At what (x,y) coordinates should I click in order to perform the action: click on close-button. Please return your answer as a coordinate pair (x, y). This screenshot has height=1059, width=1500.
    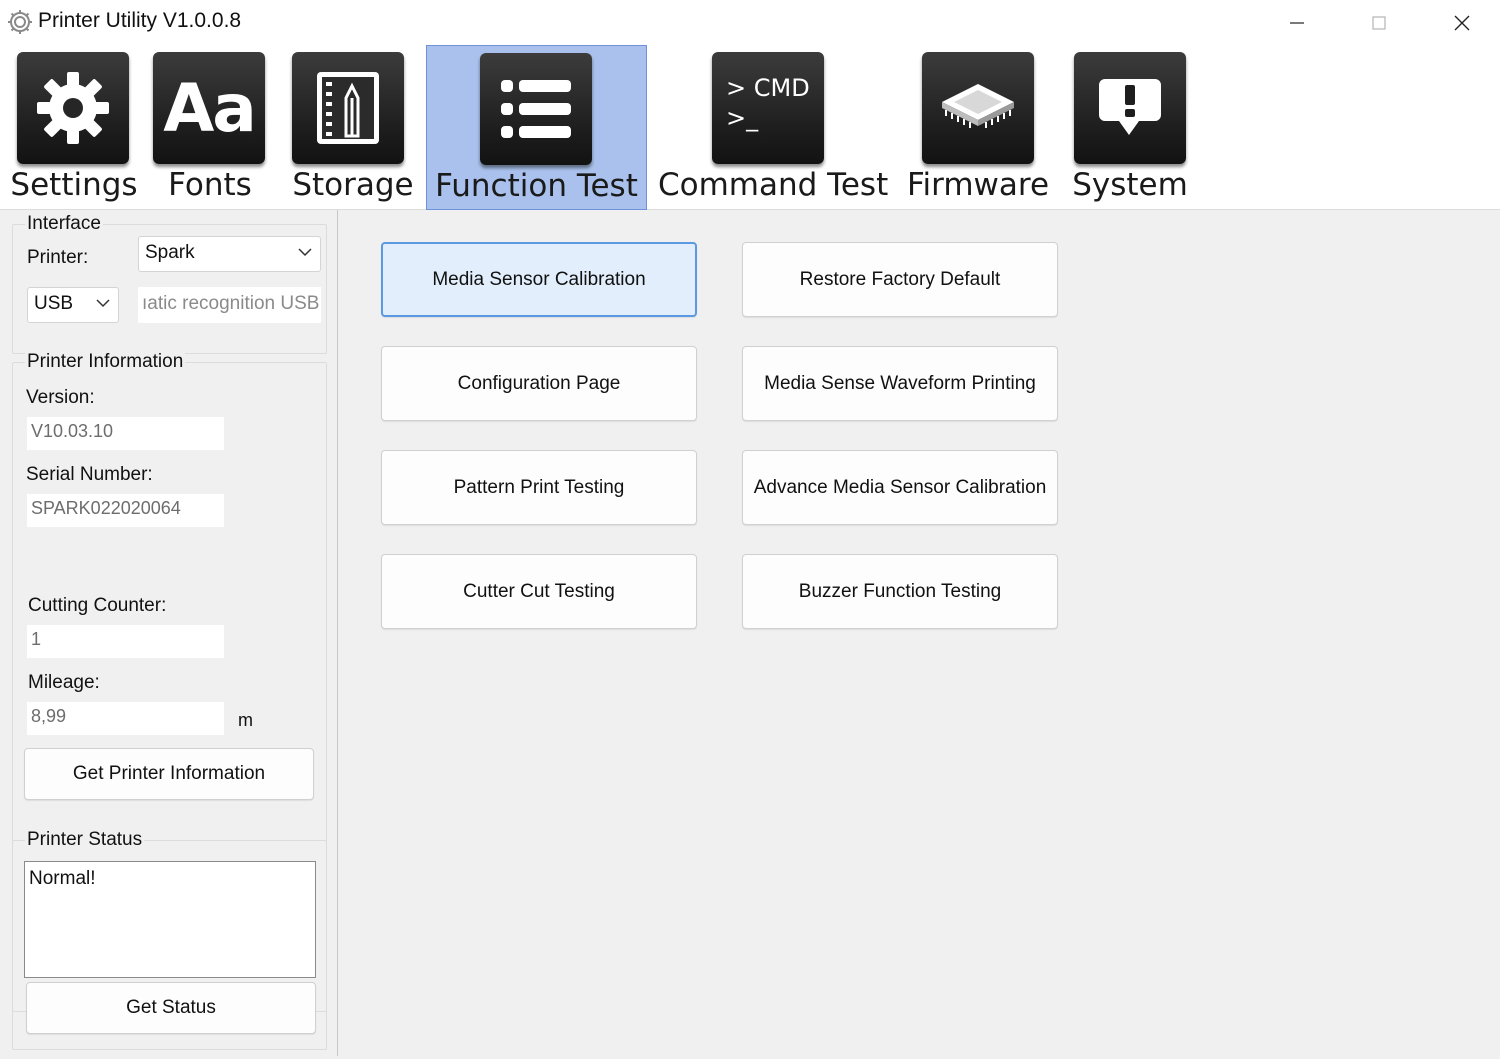
    Looking at the image, I should click on (1460, 22).